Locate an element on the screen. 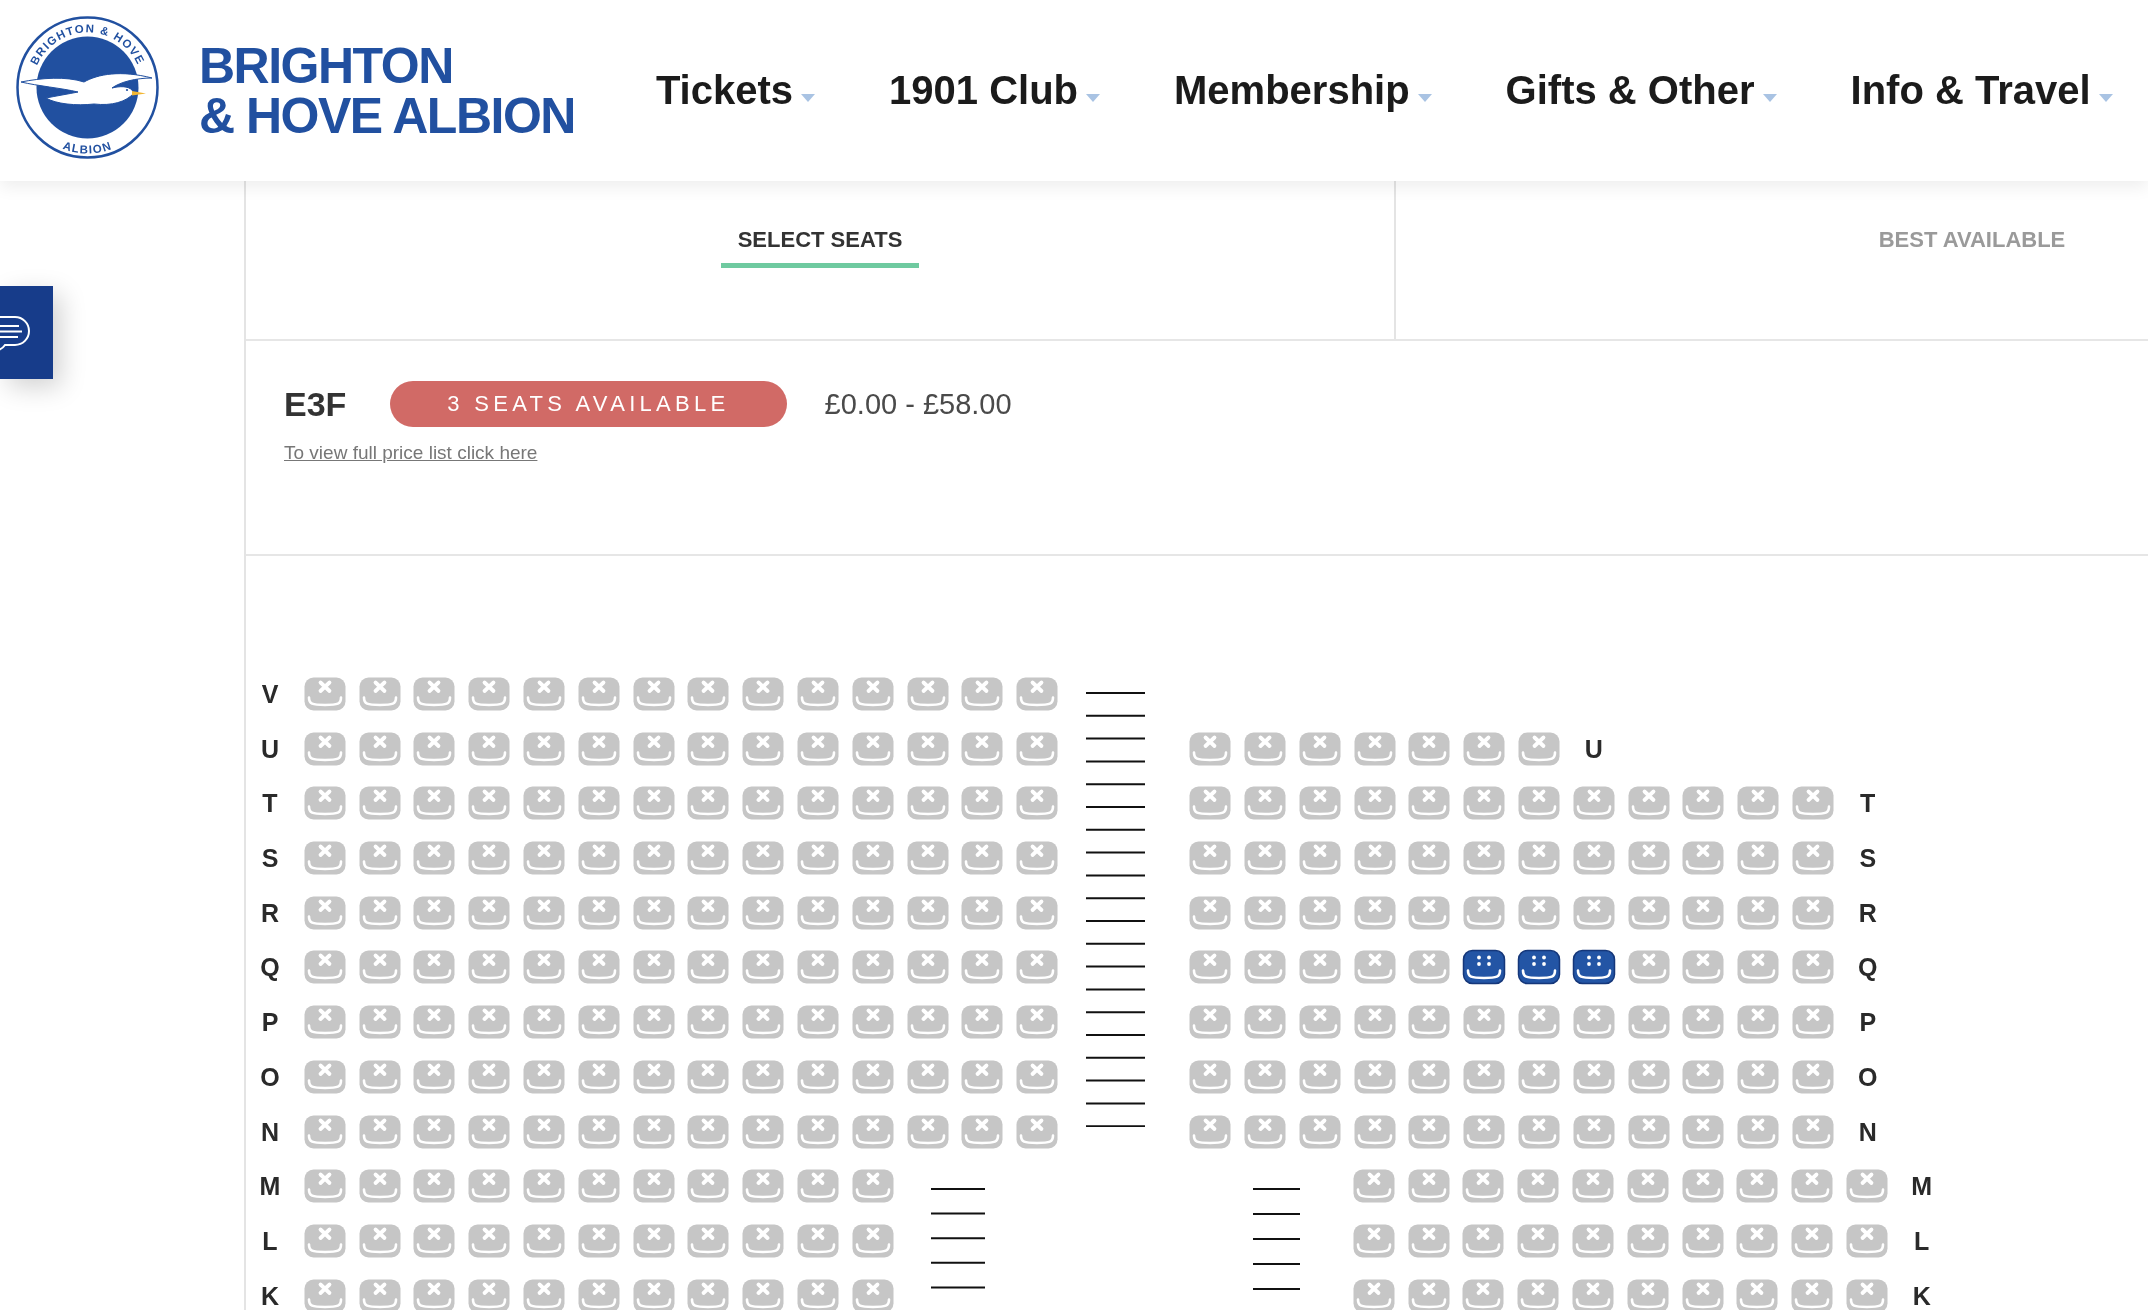  wordmark-logo: BRIGHTON & HOVE ALBION is located at coordinates (387, 90).